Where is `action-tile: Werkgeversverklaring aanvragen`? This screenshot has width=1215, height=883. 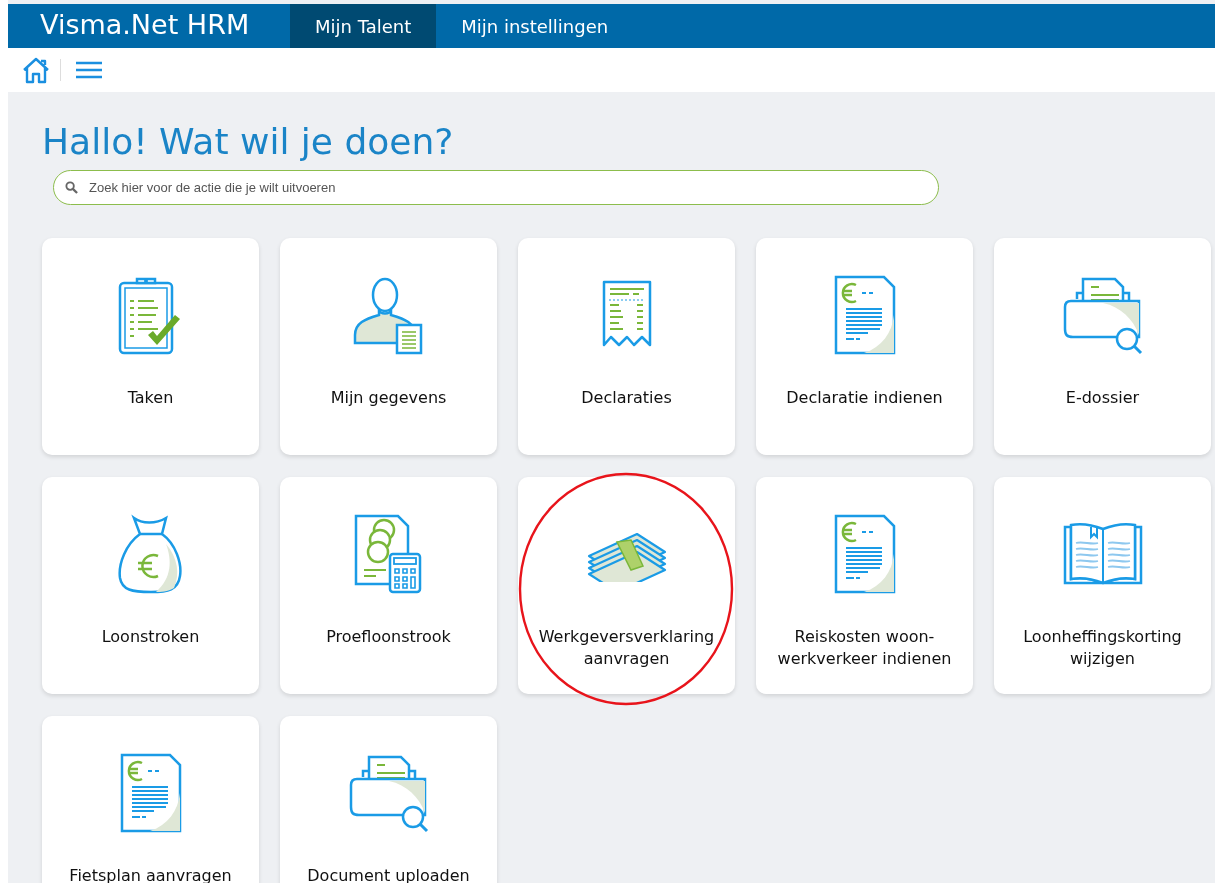
action-tile: Werkgeversverklaring aanvragen is located at coordinates (626, 585).